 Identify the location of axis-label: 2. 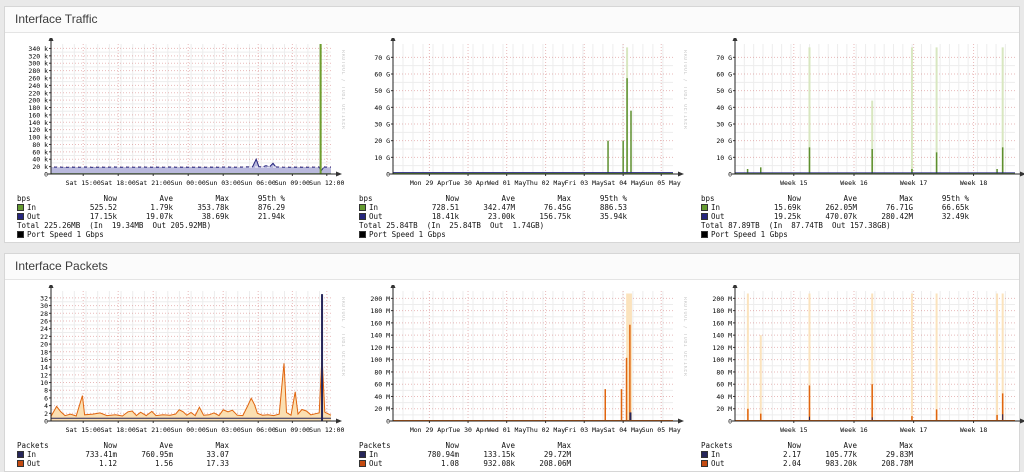
(46, 414).